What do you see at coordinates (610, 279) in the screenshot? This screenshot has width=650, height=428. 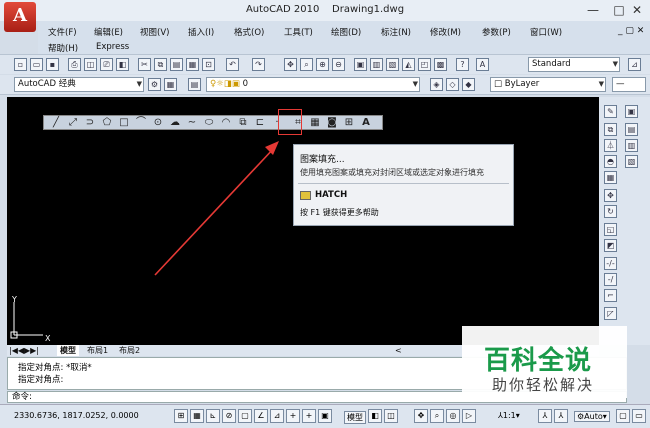 I see `extend-icon: -/` at bounding box center [610, 279].